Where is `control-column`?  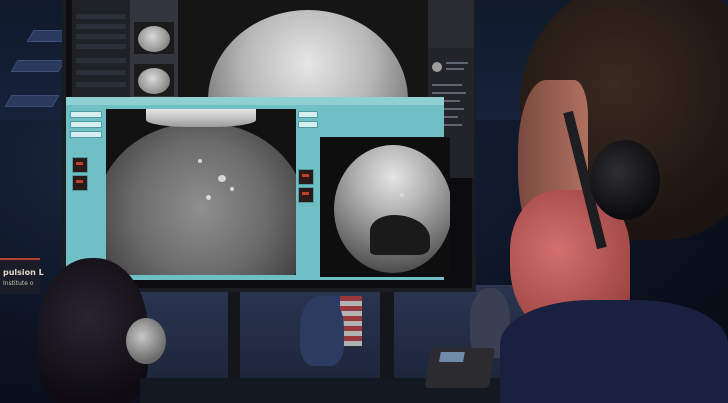
control-column is located at coordinates (86, 169).